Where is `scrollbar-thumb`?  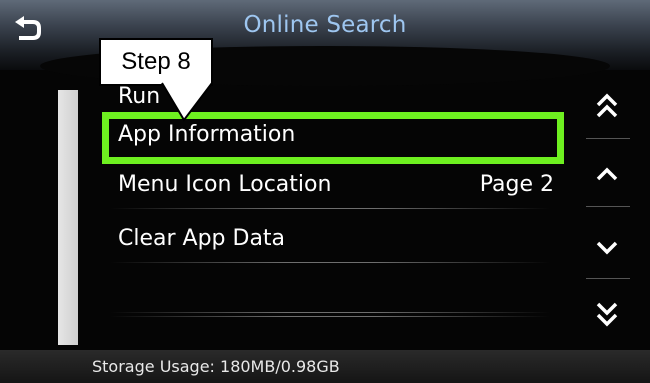 scrollbar-thumb is located at coordinates (68, 217).